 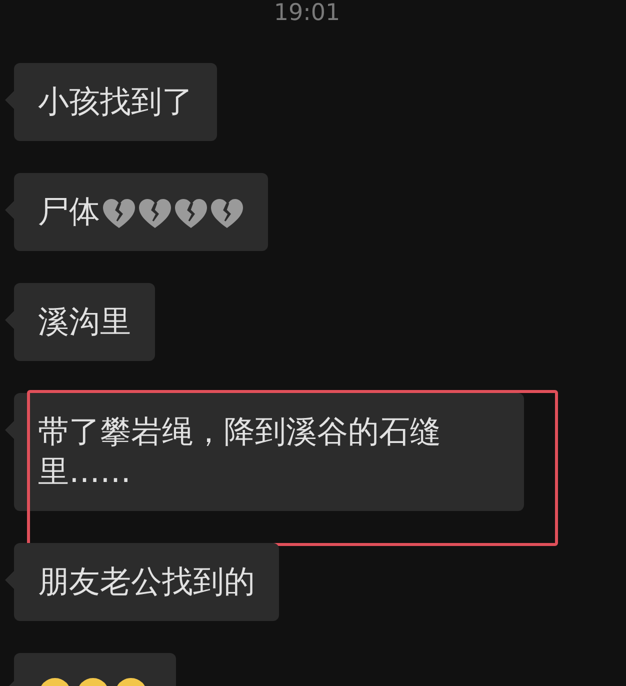 What do you see at coordinates (307, 13) in the screenshot?
I see `timestamp: 19:01` at bounding box center [307, 13].